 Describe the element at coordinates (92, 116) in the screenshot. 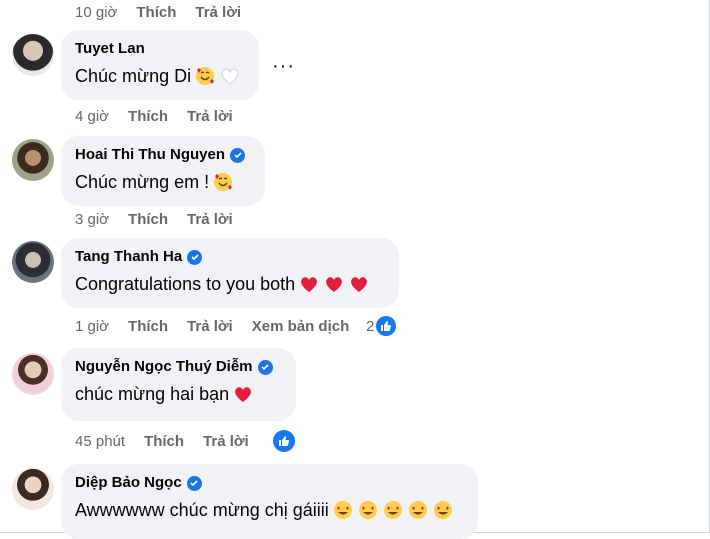

I see `comment-time: 4 giờ` at that location.